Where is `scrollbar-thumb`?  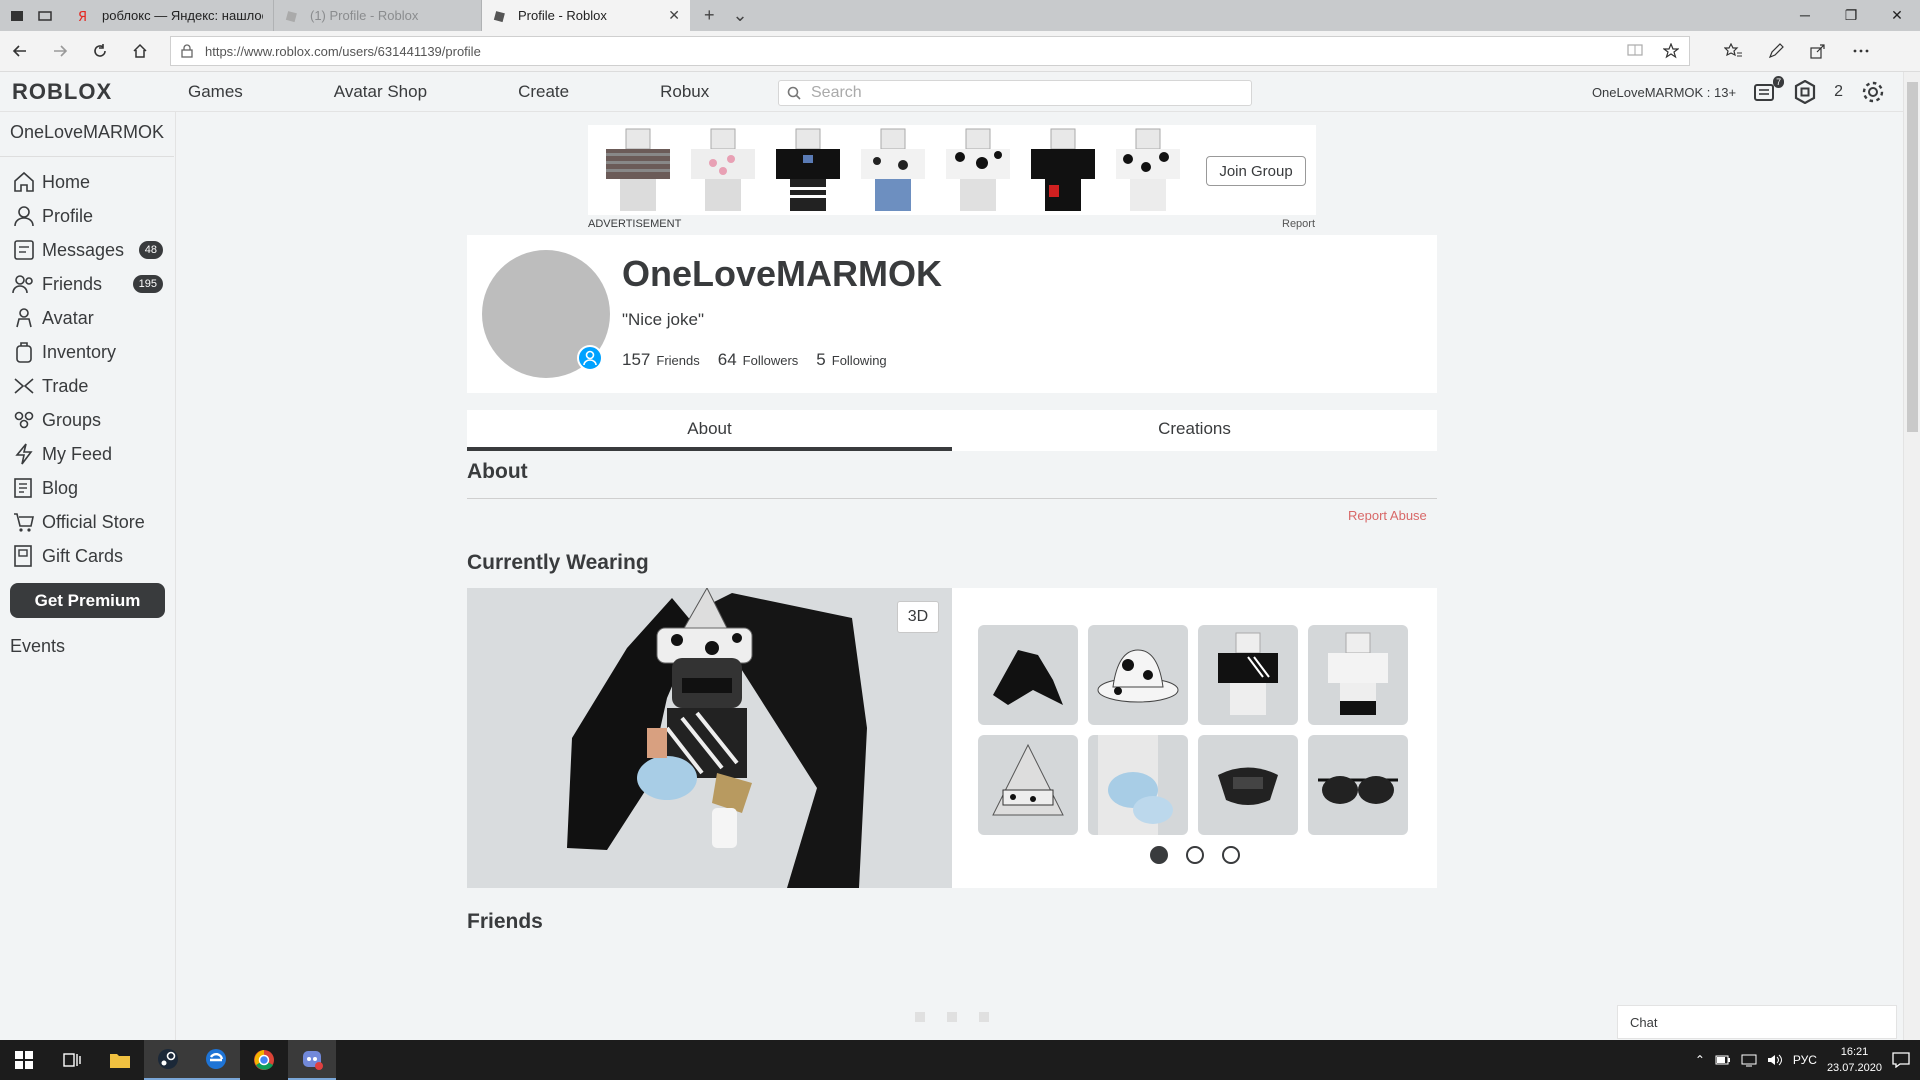 scrollbar-thumb is located at coordinates (1912, 257).